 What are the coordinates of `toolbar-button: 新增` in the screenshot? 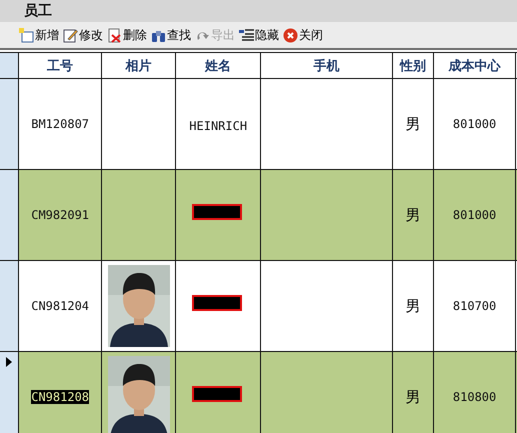 It's located at (39, 35).